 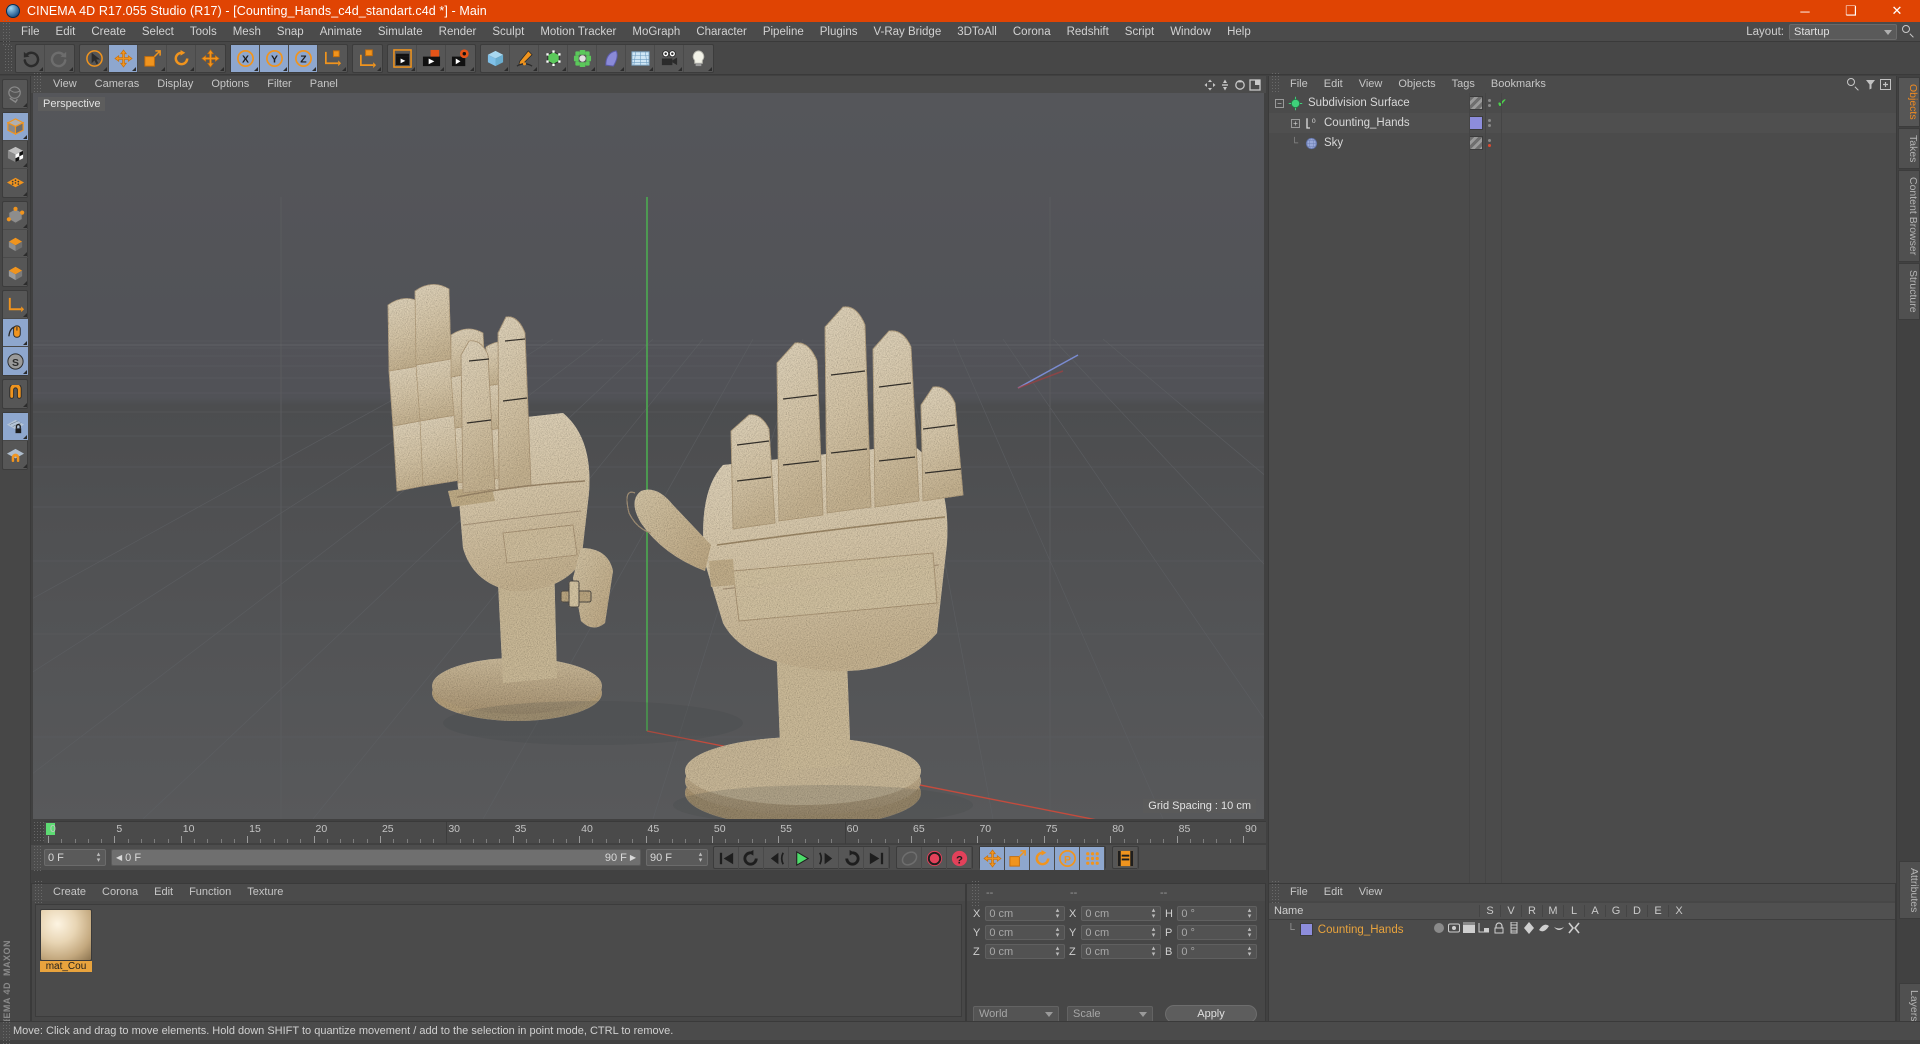 I want to click on select-live-icon, so click(x=94, y=58).